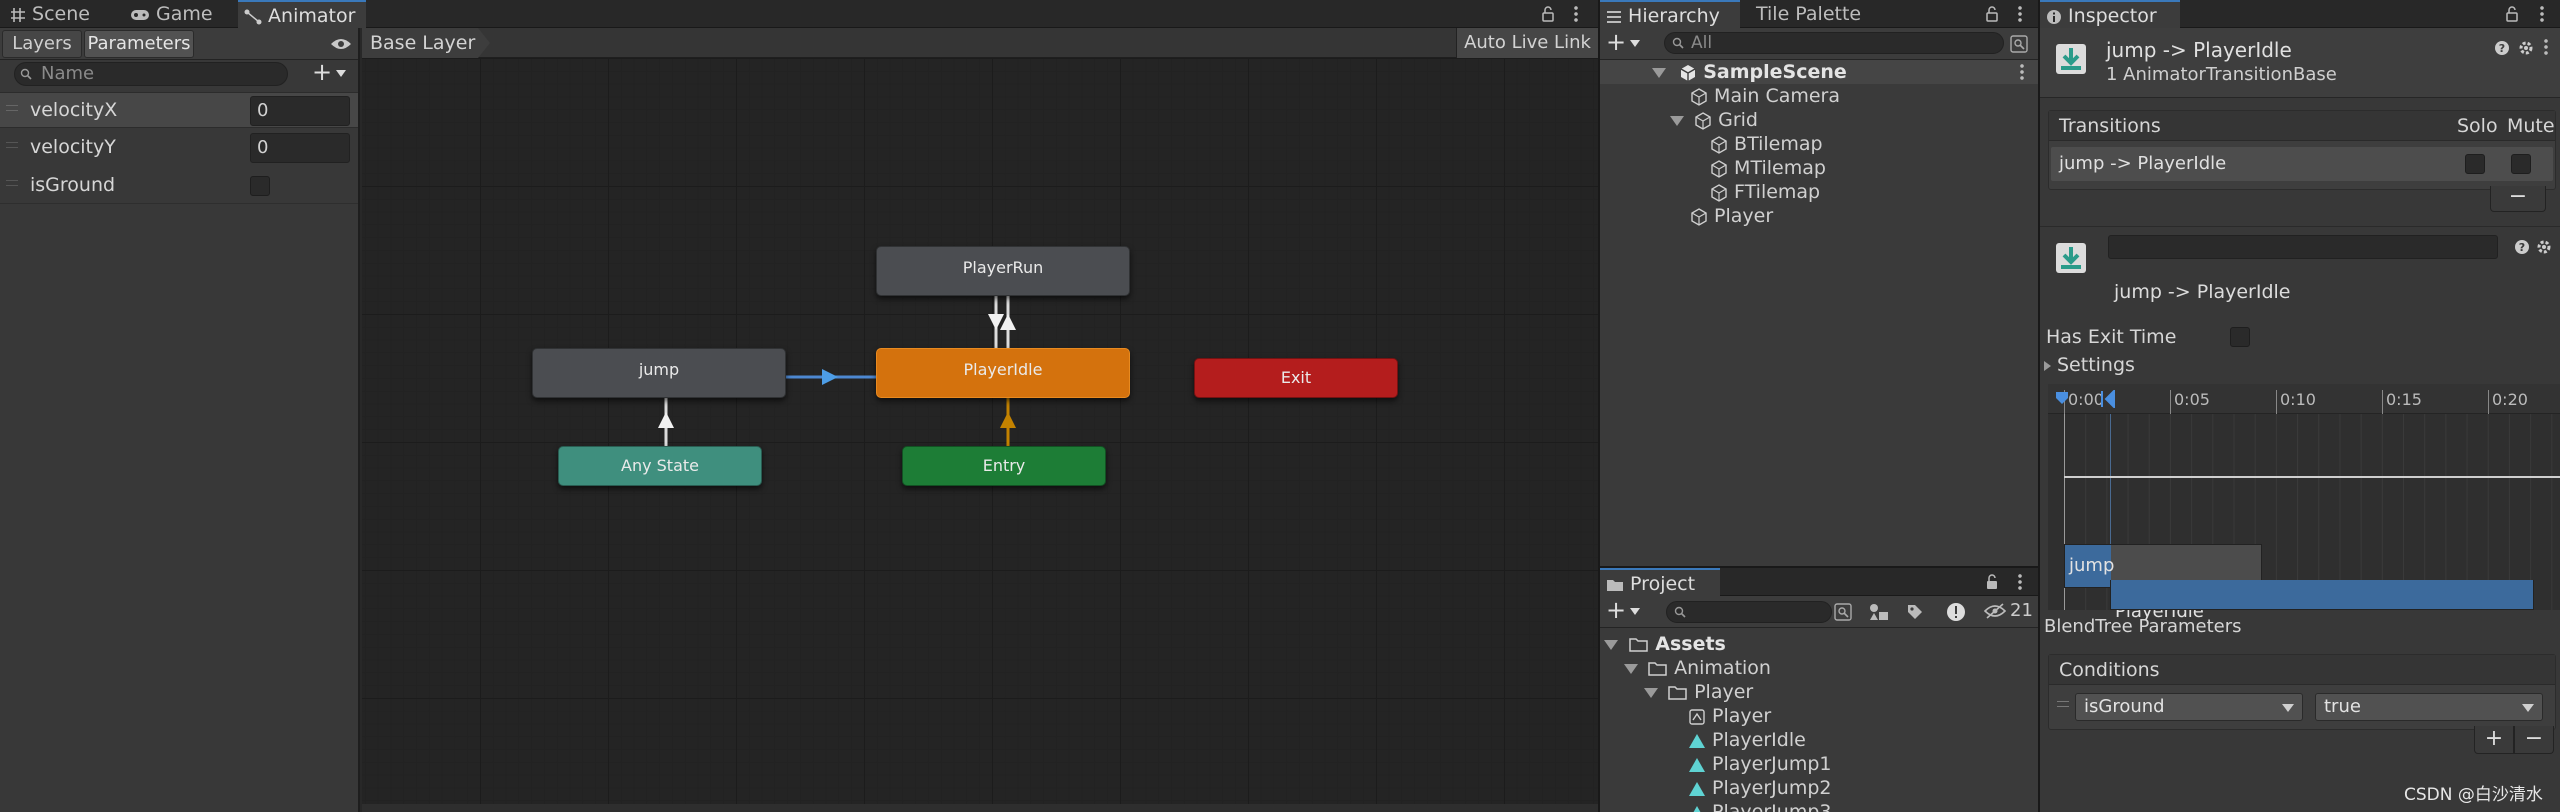 The width and height of the screenshot is (2560, 812). What do you see at coordinates (1995, 611) in the screenshot?
I see `hidden-packages-icon` at bounding box center [1995, 611].